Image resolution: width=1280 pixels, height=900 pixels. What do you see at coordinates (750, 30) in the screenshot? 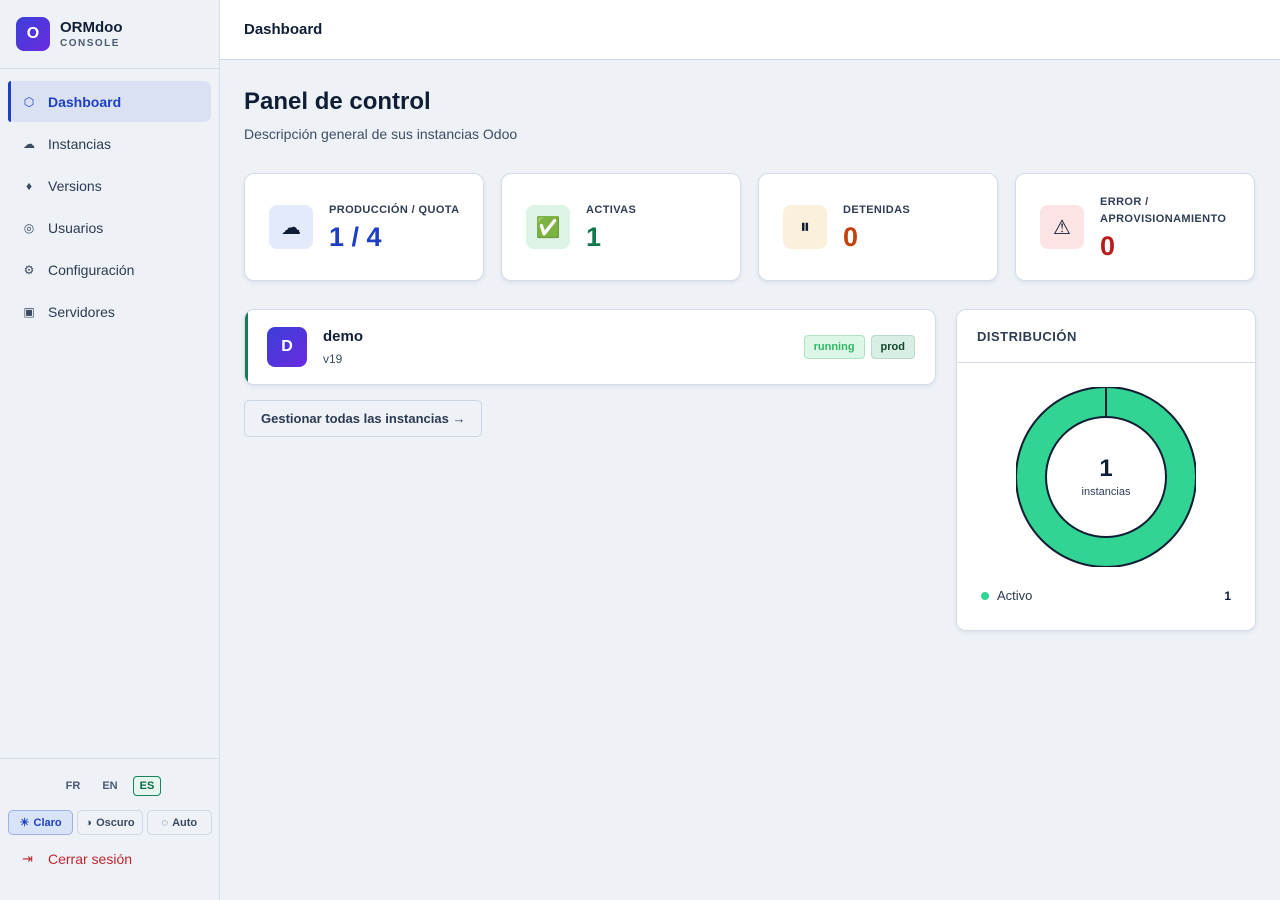
I see `topbar: Dashboard` at bounding box center [750, 30].